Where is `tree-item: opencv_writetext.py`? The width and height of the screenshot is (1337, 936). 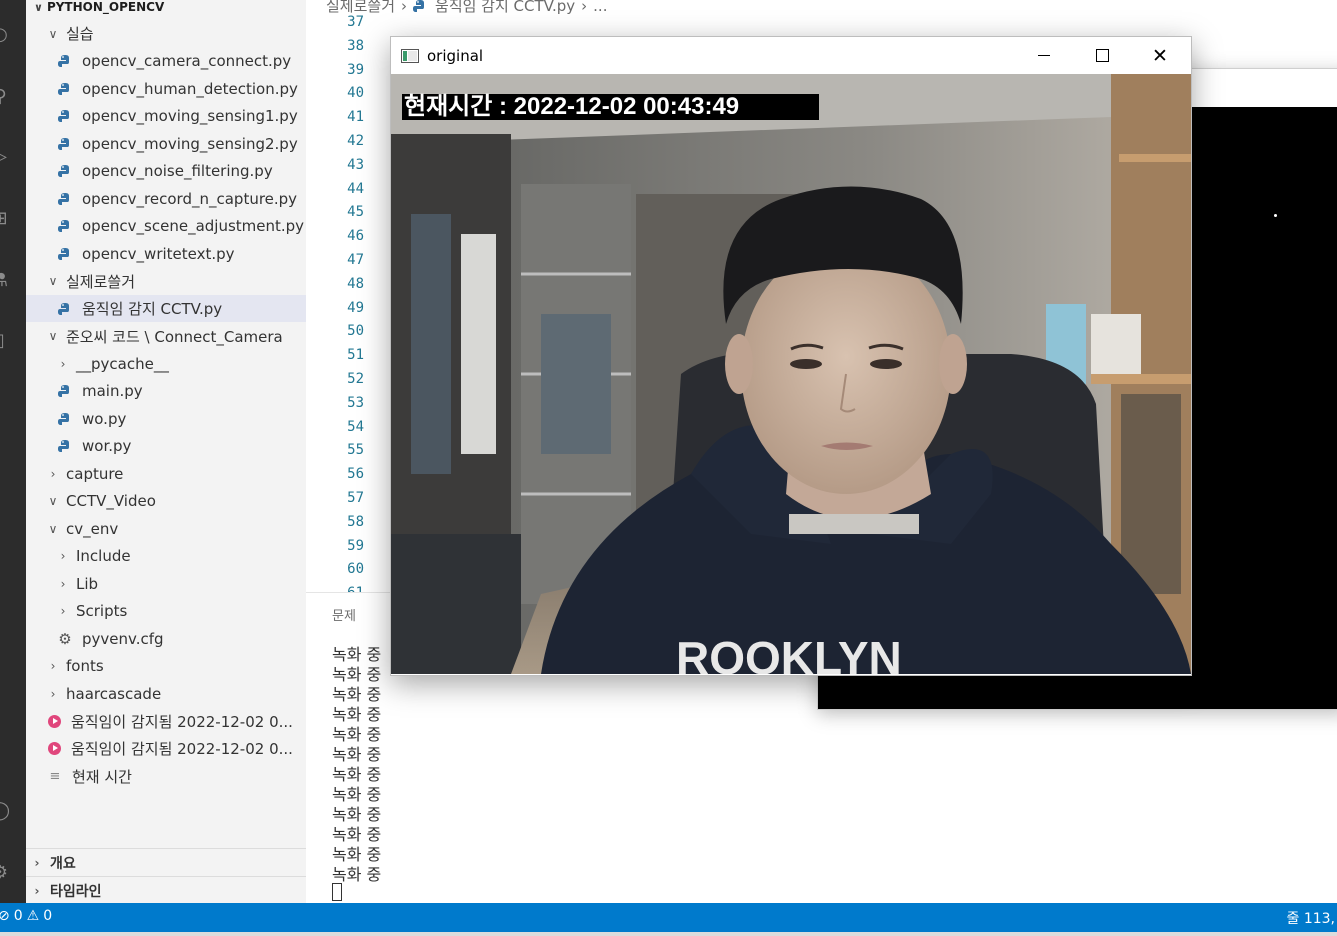 tree-item: opencv_writetext.py is located at coordinates (166, 253).